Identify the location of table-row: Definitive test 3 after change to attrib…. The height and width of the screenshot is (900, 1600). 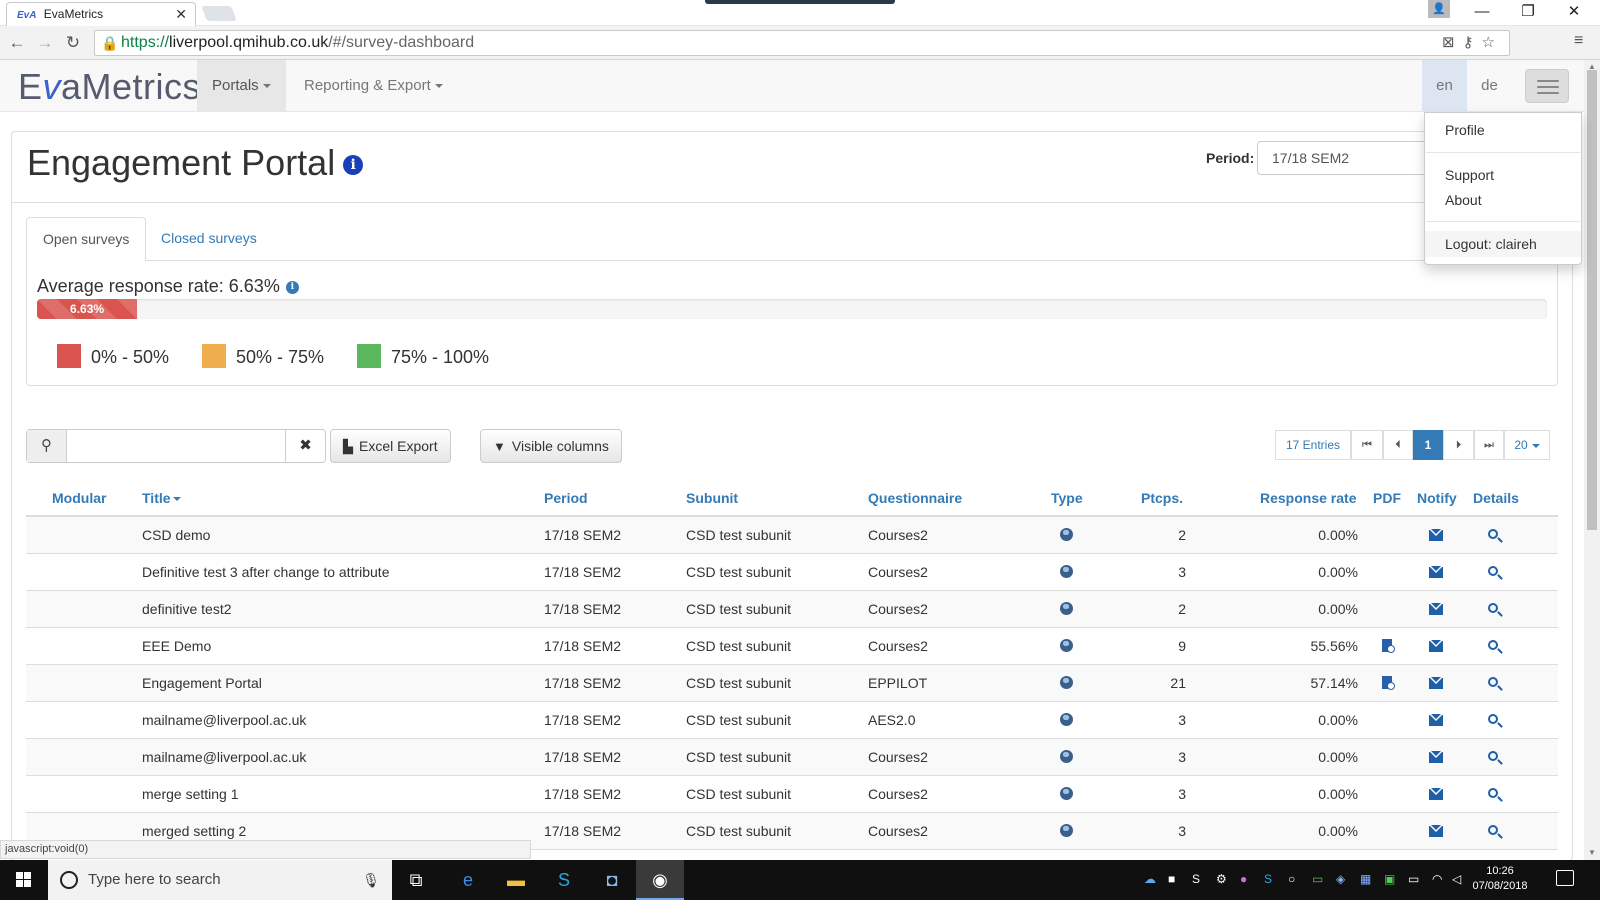
(792, 572).